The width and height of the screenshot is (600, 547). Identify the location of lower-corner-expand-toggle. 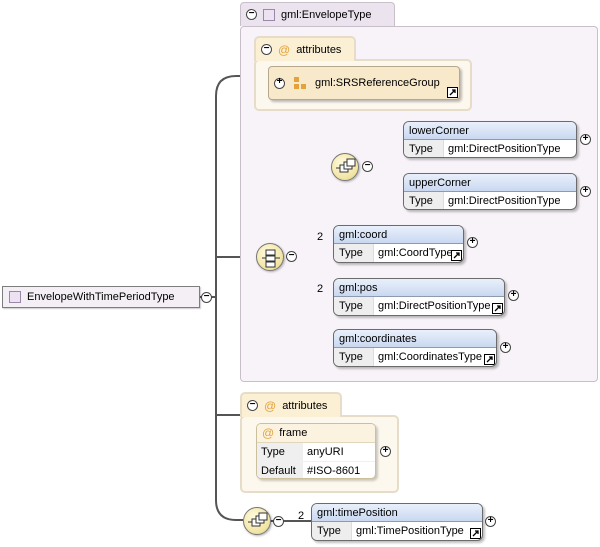
(585, 139).